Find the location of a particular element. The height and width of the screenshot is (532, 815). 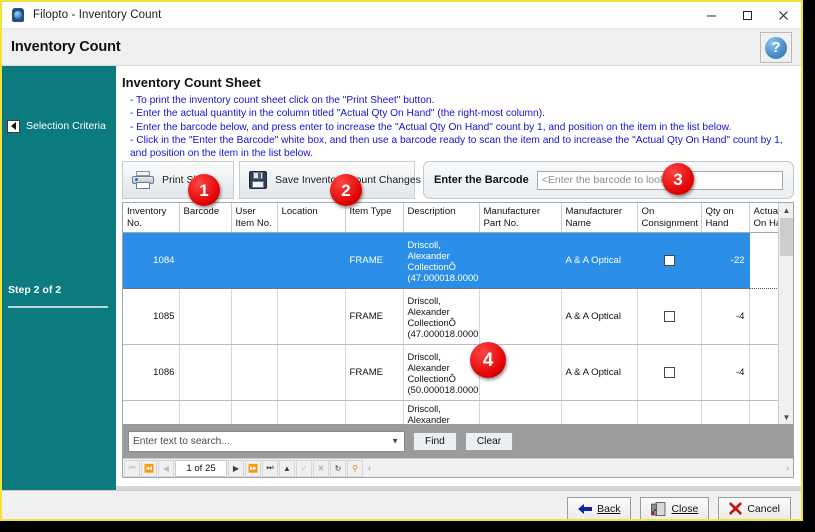

col-qty-on-hand: Qty on Hand is located at coordinates (725, 218).